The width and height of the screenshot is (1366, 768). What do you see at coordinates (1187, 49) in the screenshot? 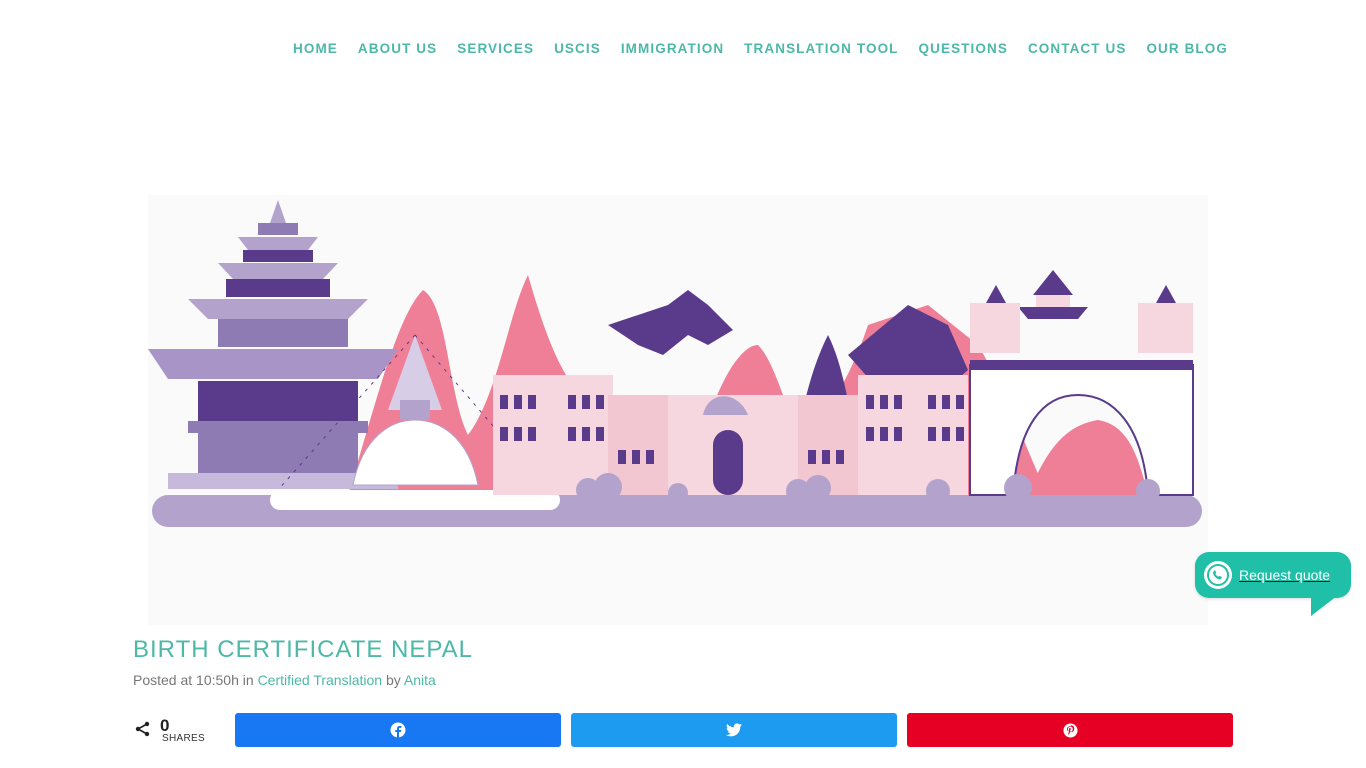
I see `nav-our-blog: OUR BLOG` at bounding box center [1187, 49].